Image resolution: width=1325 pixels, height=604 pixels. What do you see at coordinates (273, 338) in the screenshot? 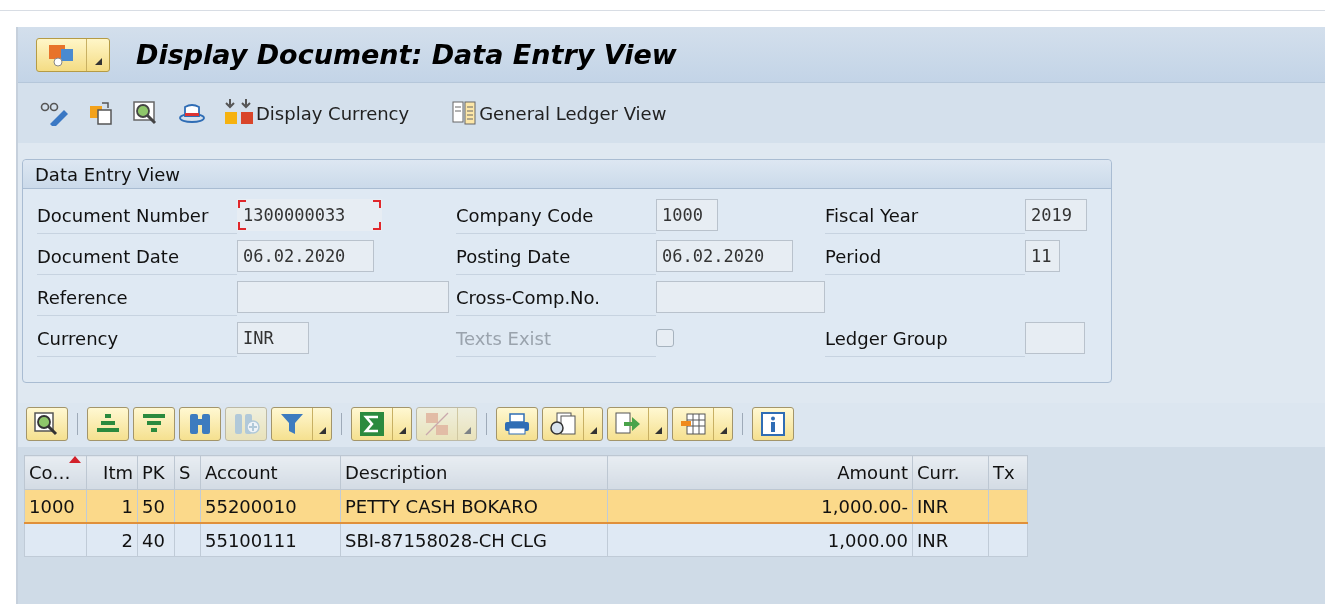
I see `input-field: INR` at bounding box center [273, 338].